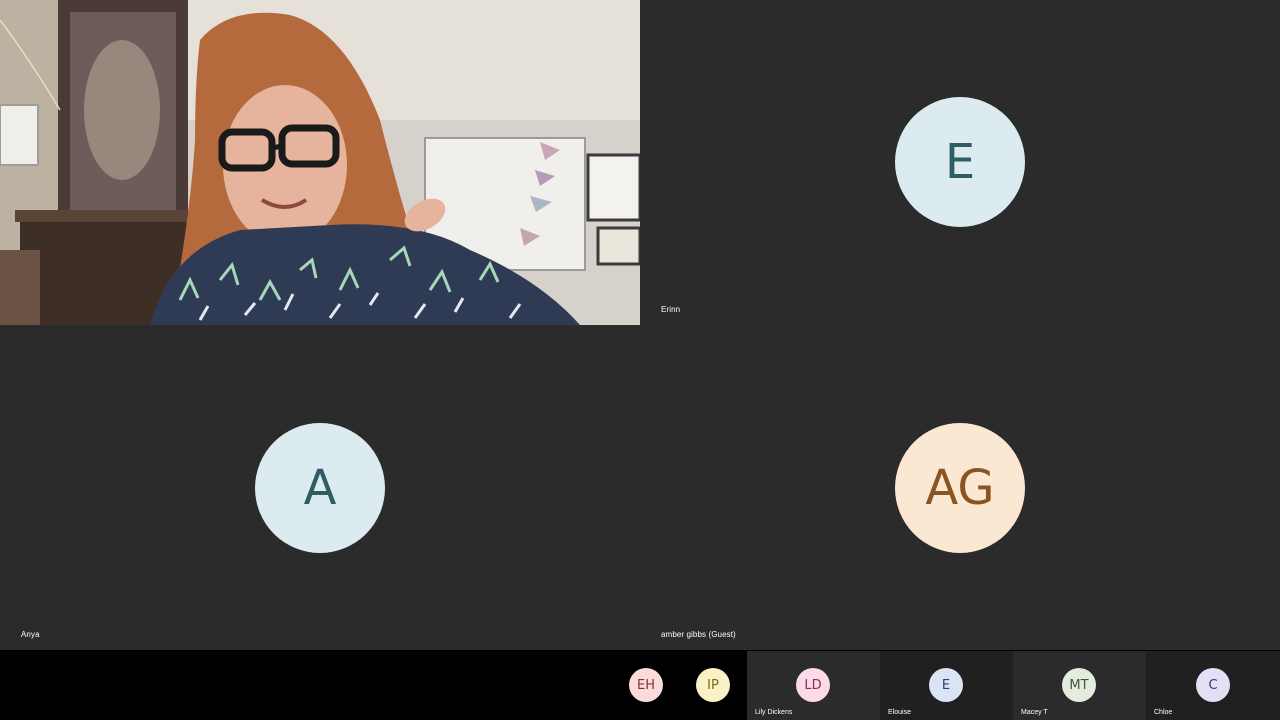 The height and width of the screenshot is (720, 1280). I want to click on participant-avatar: A, so click(320, 488).